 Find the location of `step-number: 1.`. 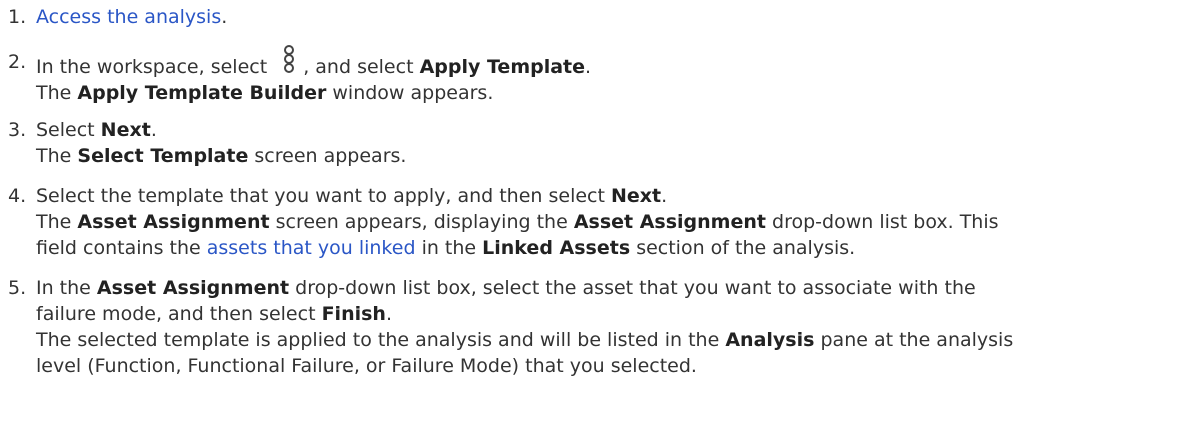

step-number: 1. is located at coordinates (17, 17).